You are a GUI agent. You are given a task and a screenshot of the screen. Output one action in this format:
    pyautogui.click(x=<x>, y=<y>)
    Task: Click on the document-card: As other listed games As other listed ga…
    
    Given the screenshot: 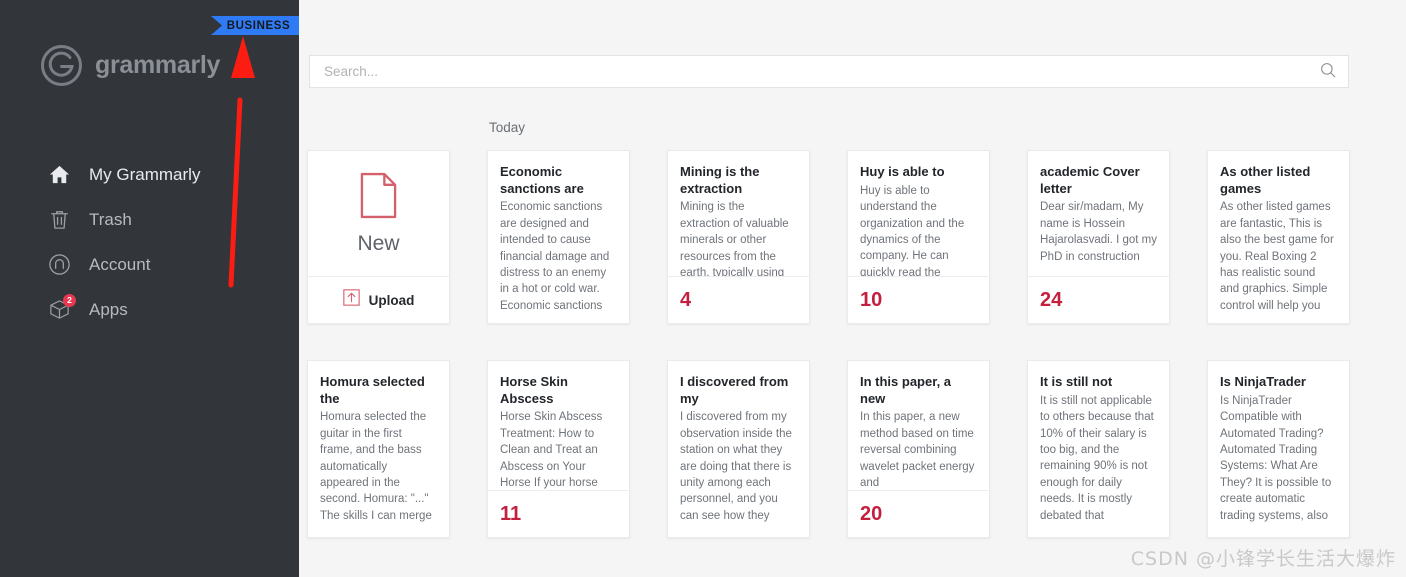 What is the action you would take?
    pyautogui.click(x=1278, y=237)
    